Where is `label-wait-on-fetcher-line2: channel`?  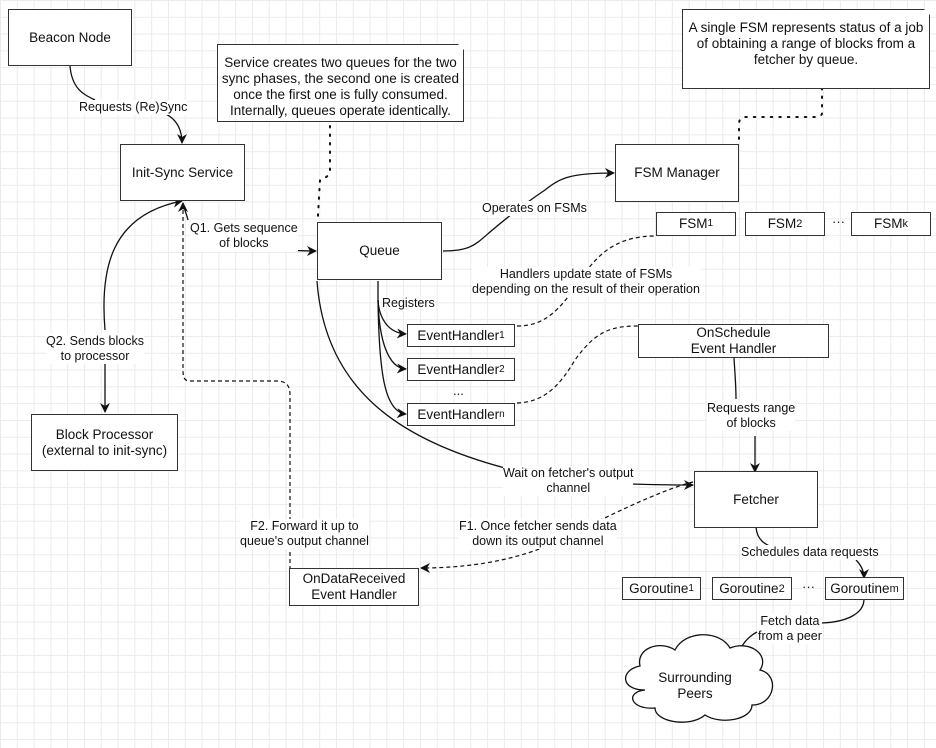
label-wait-on-fetcher-line2: channel is located at coordinates (568, 488).